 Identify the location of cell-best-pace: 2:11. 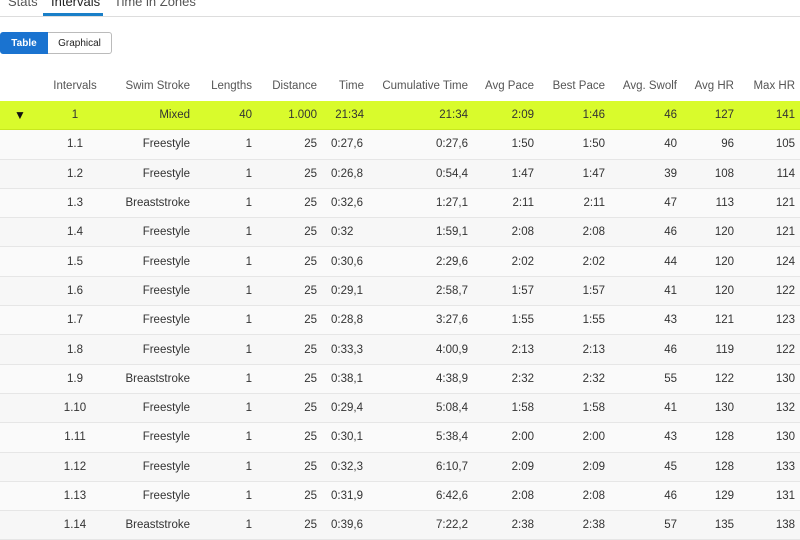
(594, 203).